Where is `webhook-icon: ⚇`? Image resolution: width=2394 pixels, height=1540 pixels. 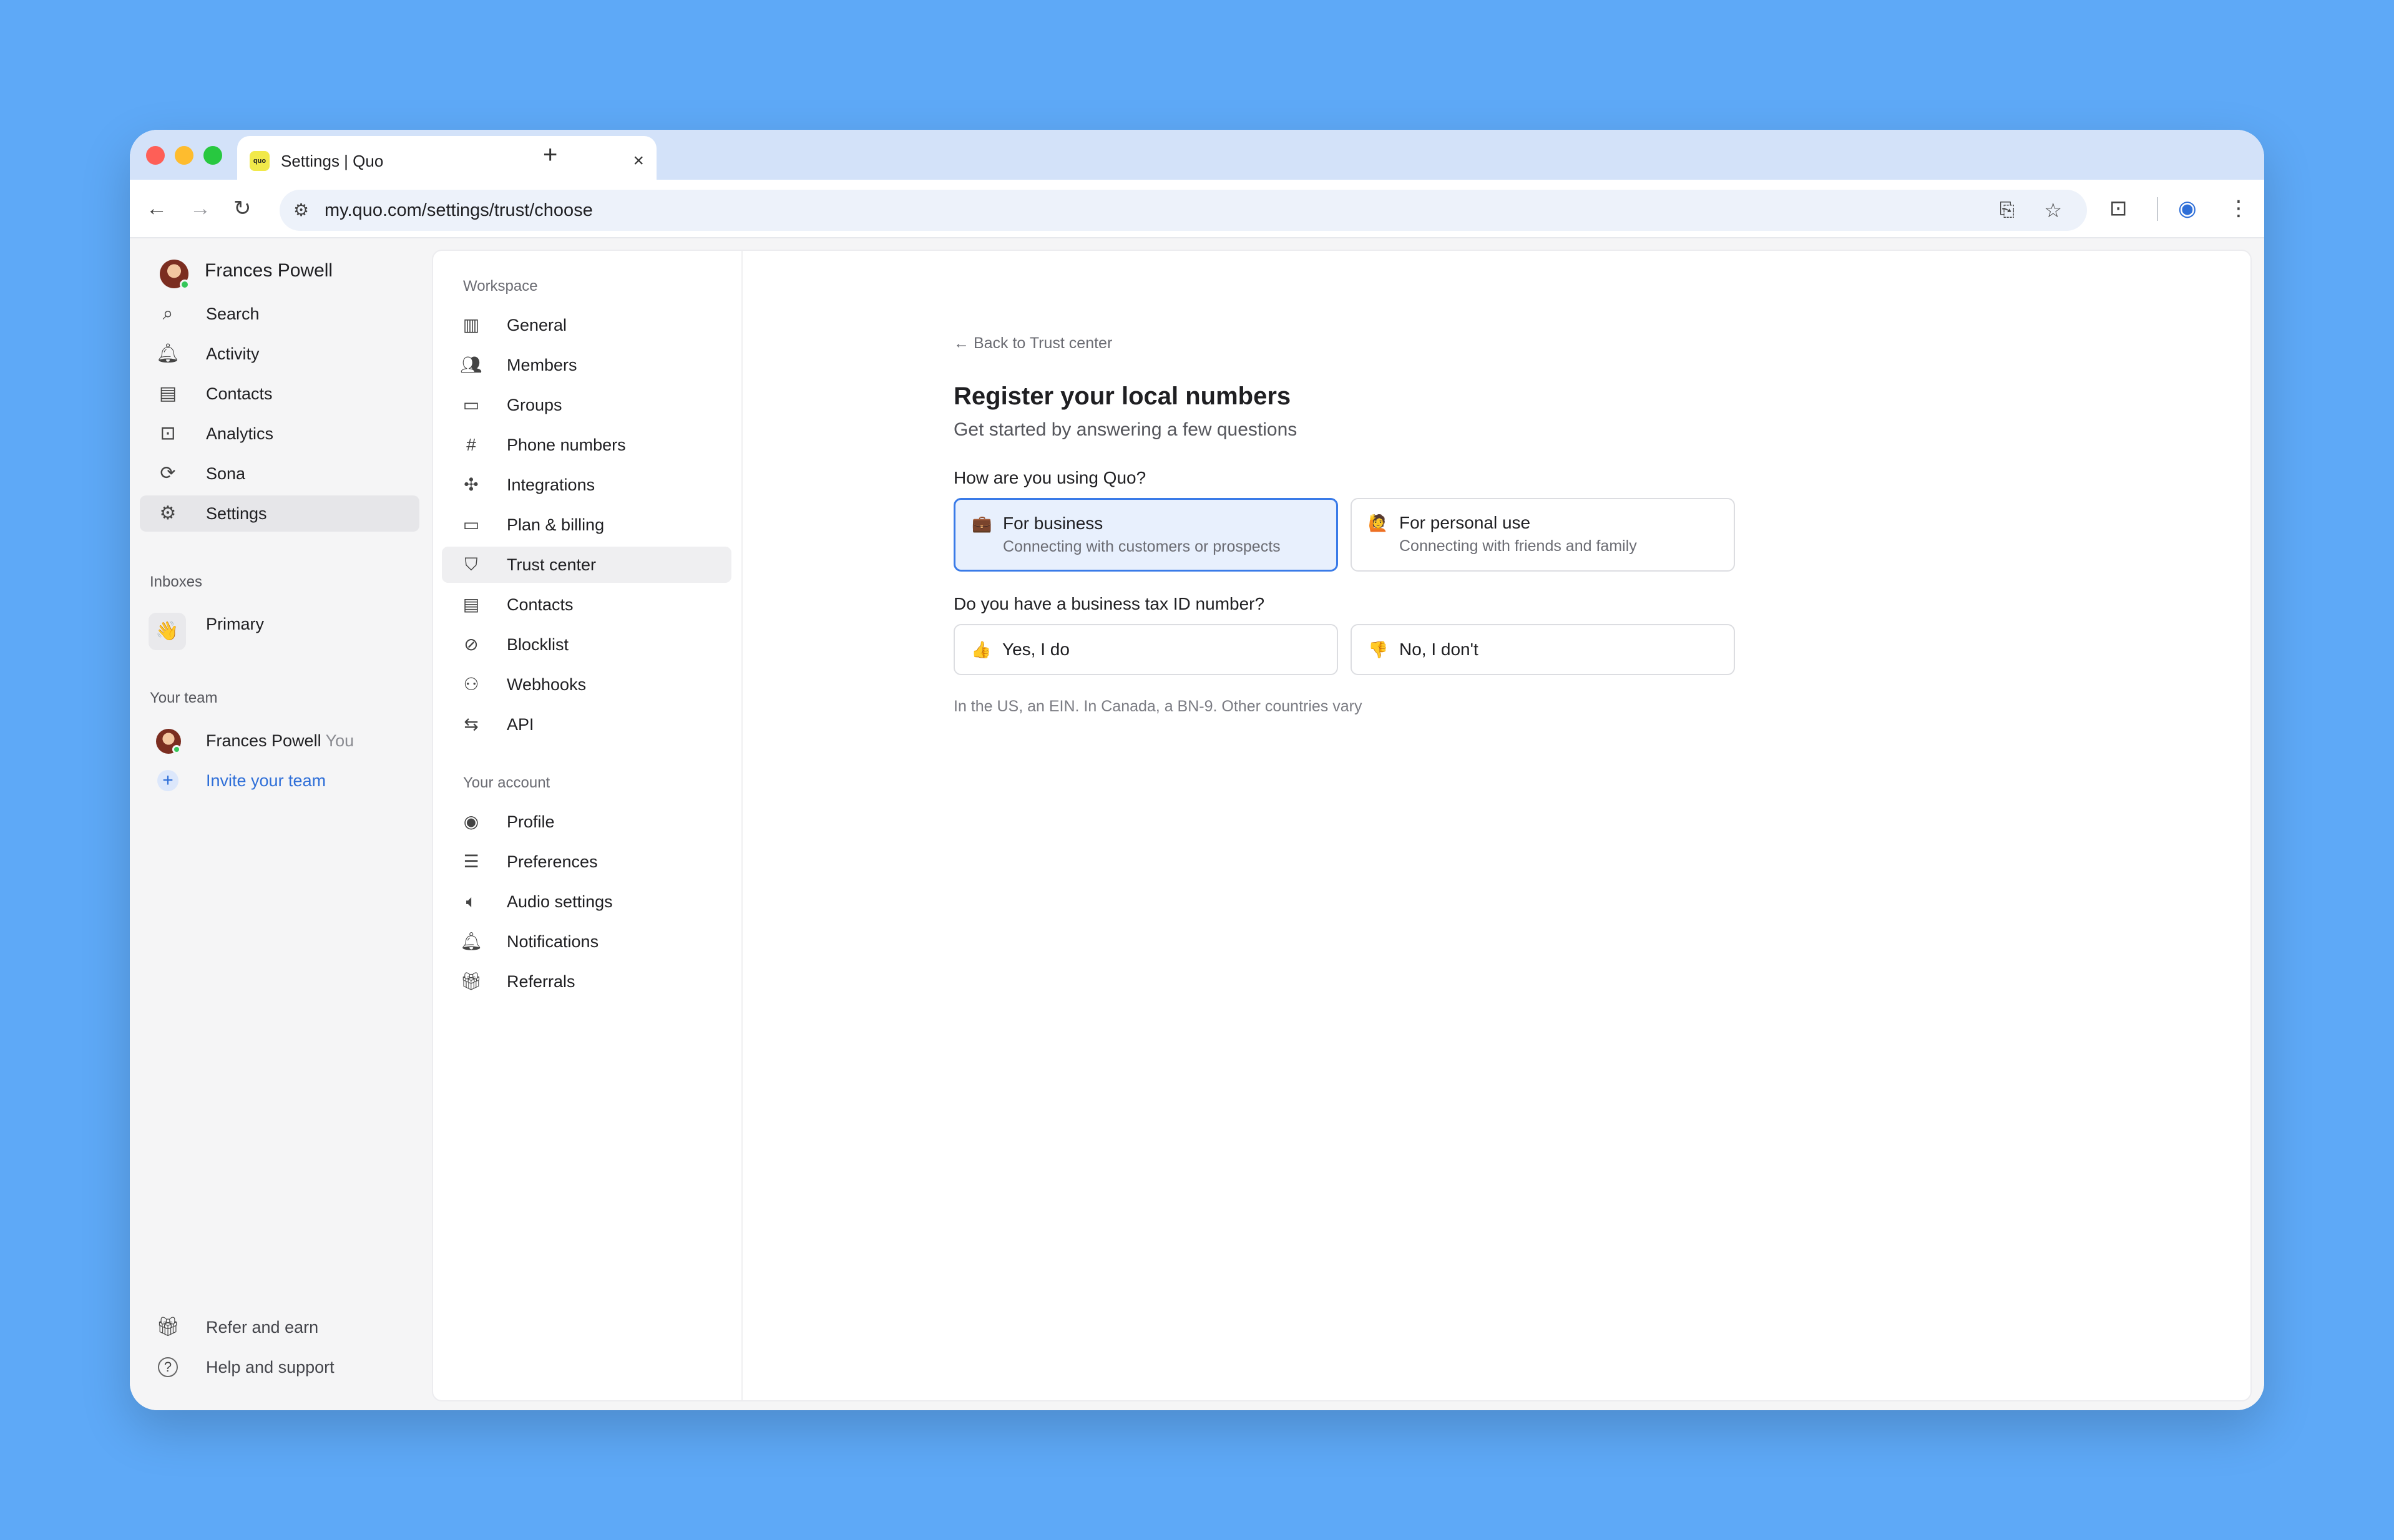
webhook-icon: ⚇ is located at coordinates (471, 684).